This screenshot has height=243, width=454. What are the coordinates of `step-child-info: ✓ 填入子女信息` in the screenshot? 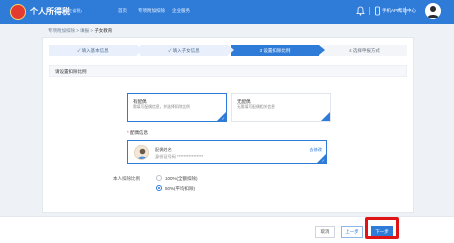 It's located at (187, 50).